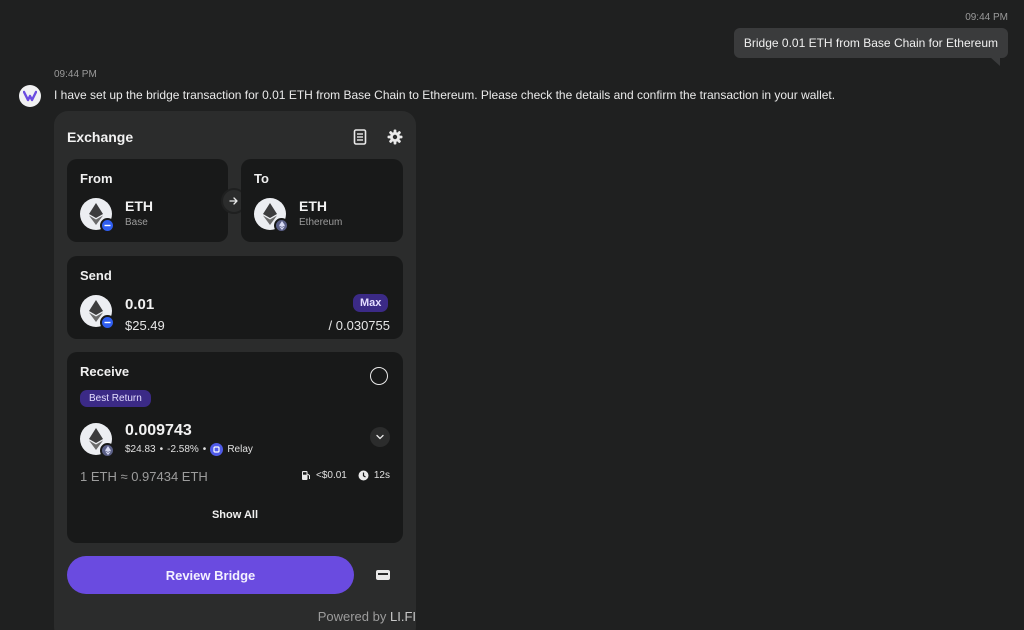  Describe the element at coordinates (75, 74) in the screenshot. I see `bot-message-time: 09:44 PM` at that location.